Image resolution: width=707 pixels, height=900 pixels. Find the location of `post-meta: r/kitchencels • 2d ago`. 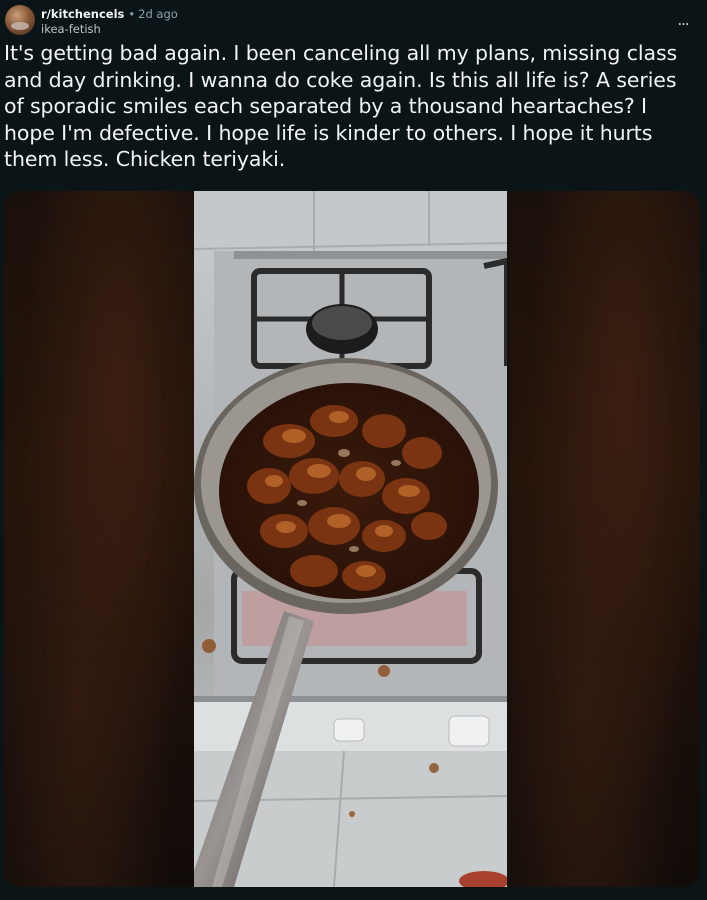

post-meta: r/kitchencels • 2d ago is located at coordinates (109, 14).